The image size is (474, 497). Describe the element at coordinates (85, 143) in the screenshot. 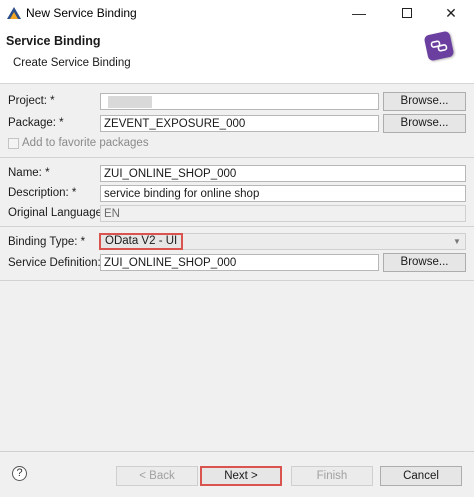

I see `favorite-packages-label: Add to favorite packages` at that location.